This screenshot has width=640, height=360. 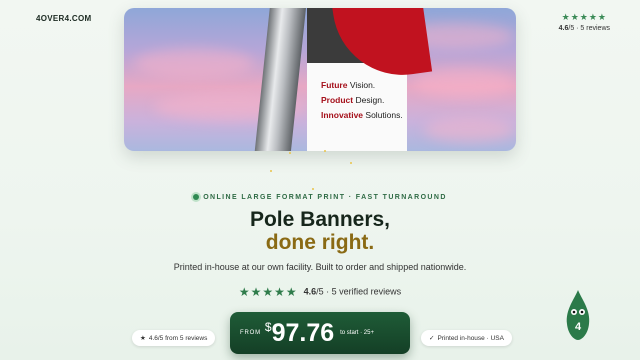 What do you see at coordinates (174, 338) in the screenshot?
I see `reviews-badge: ★ 4.6/5 from 5 reviews` at bounding box center [174, 338].